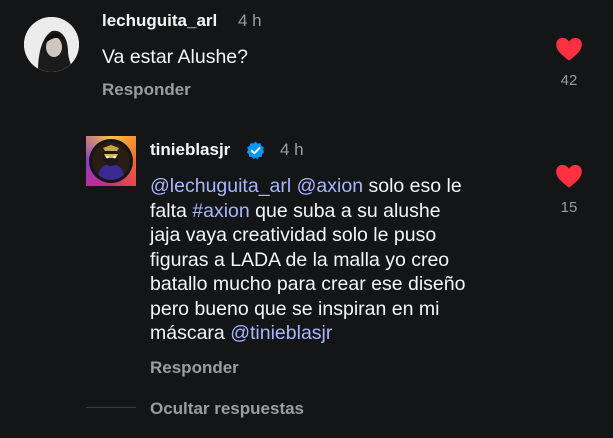 Image resolution: width=613 pixels, height=438 pixels. I want to click on text-line: máscara @tinieblasjr, so click(345, 333).